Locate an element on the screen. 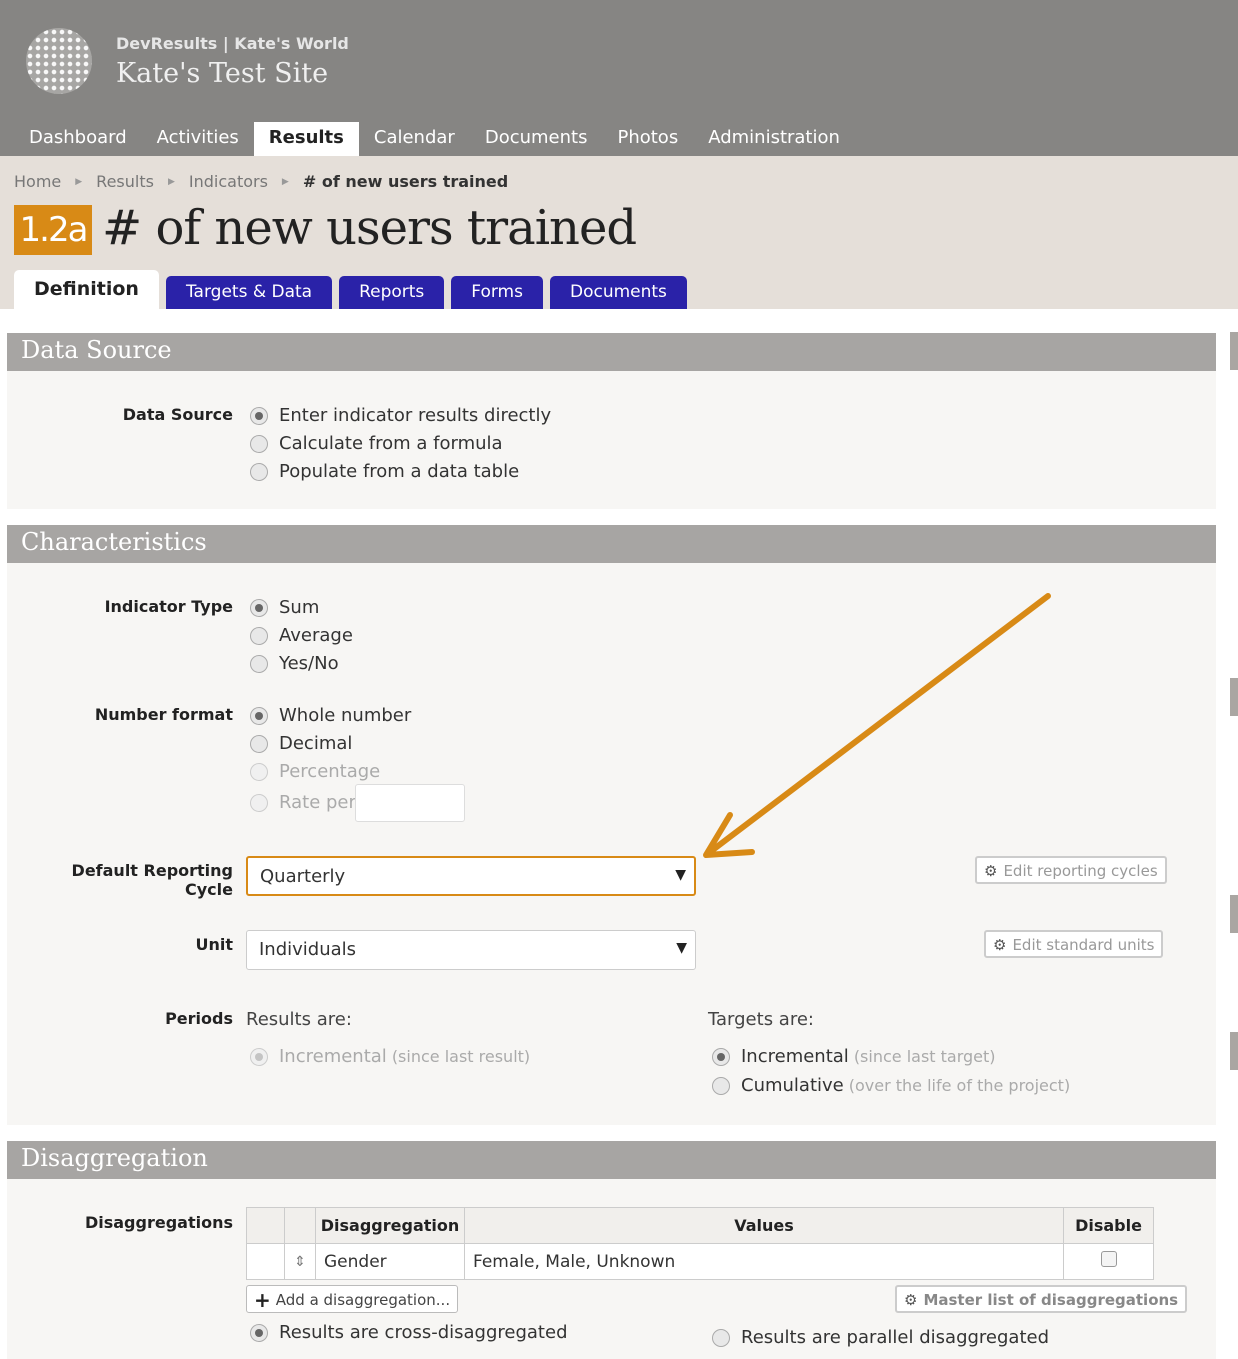 Image resolution: width=1238 pixels, height=1359 pixels. indicator-type-average: Average is located at coordinates (301, 635).